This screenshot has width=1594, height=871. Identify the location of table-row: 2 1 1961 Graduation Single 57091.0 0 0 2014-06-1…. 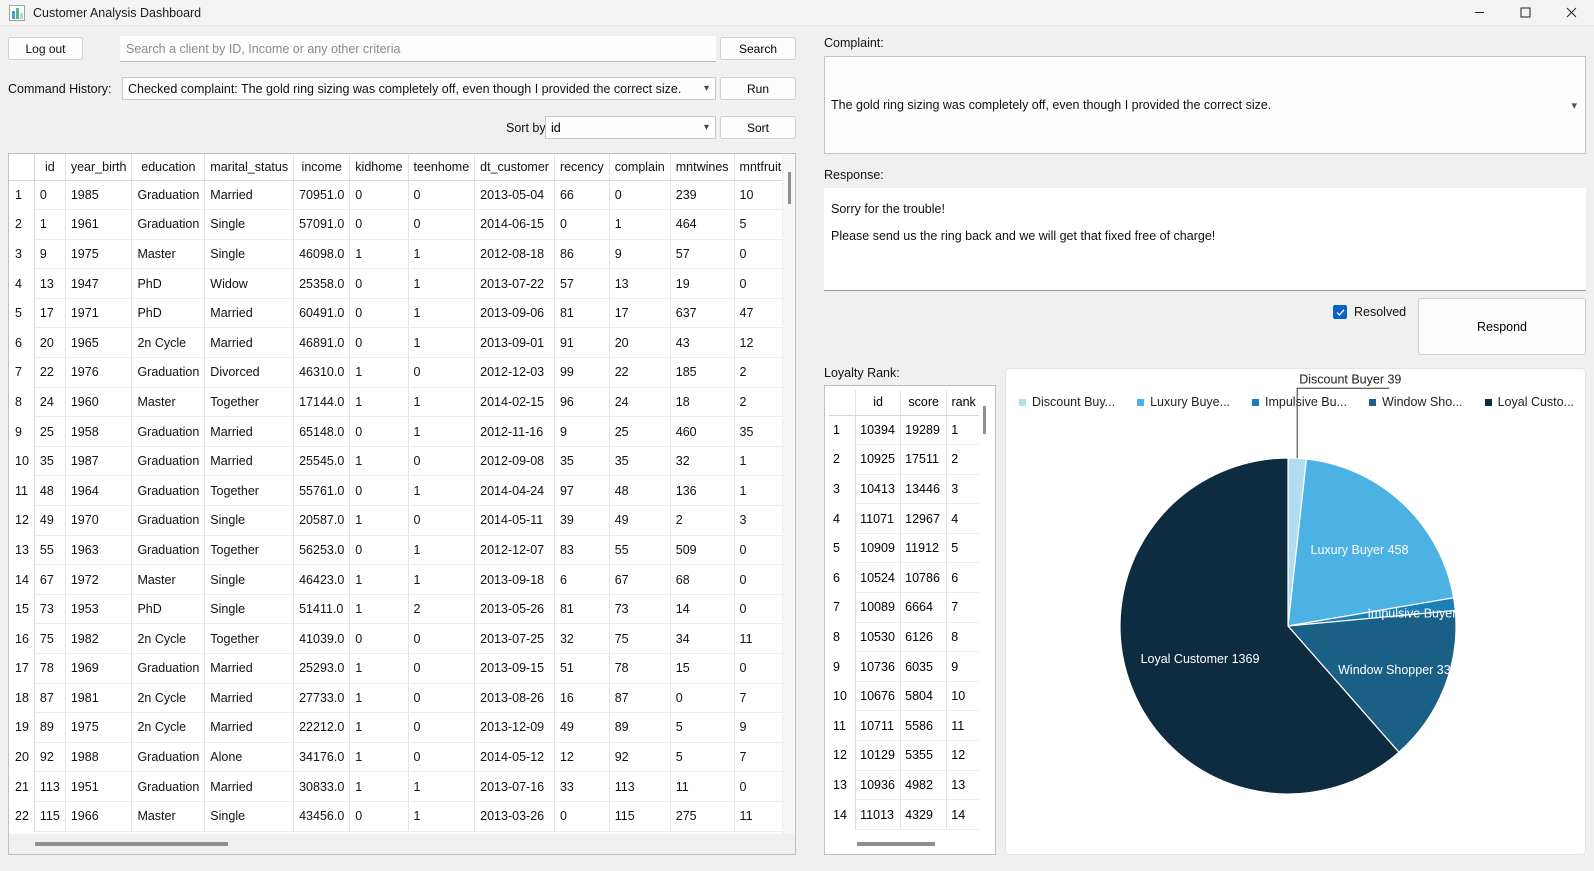
(396, 224).